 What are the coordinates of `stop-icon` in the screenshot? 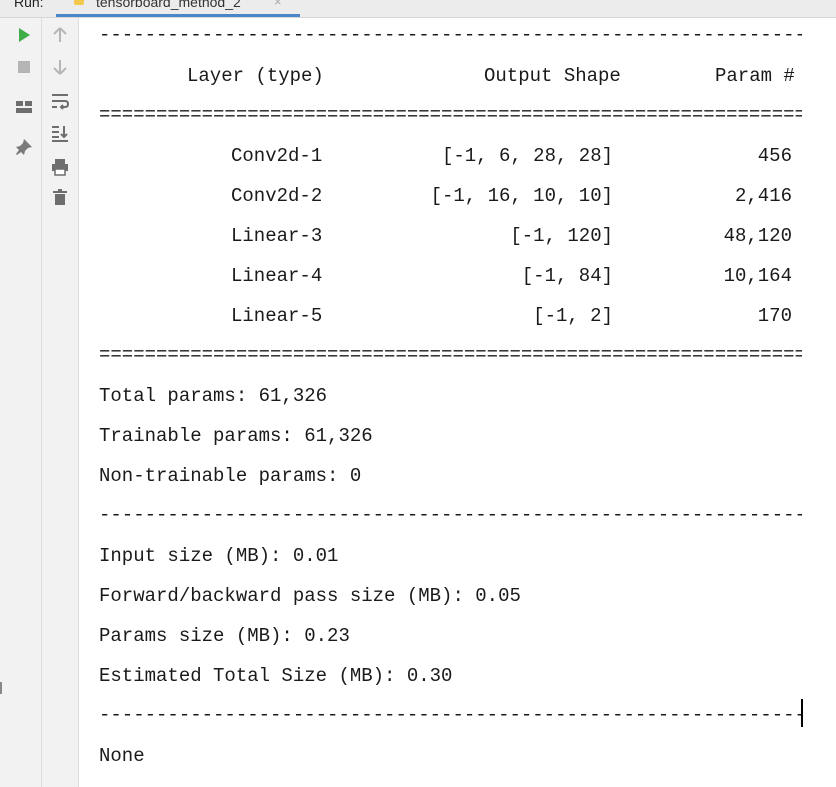 It's located at (24, 67).